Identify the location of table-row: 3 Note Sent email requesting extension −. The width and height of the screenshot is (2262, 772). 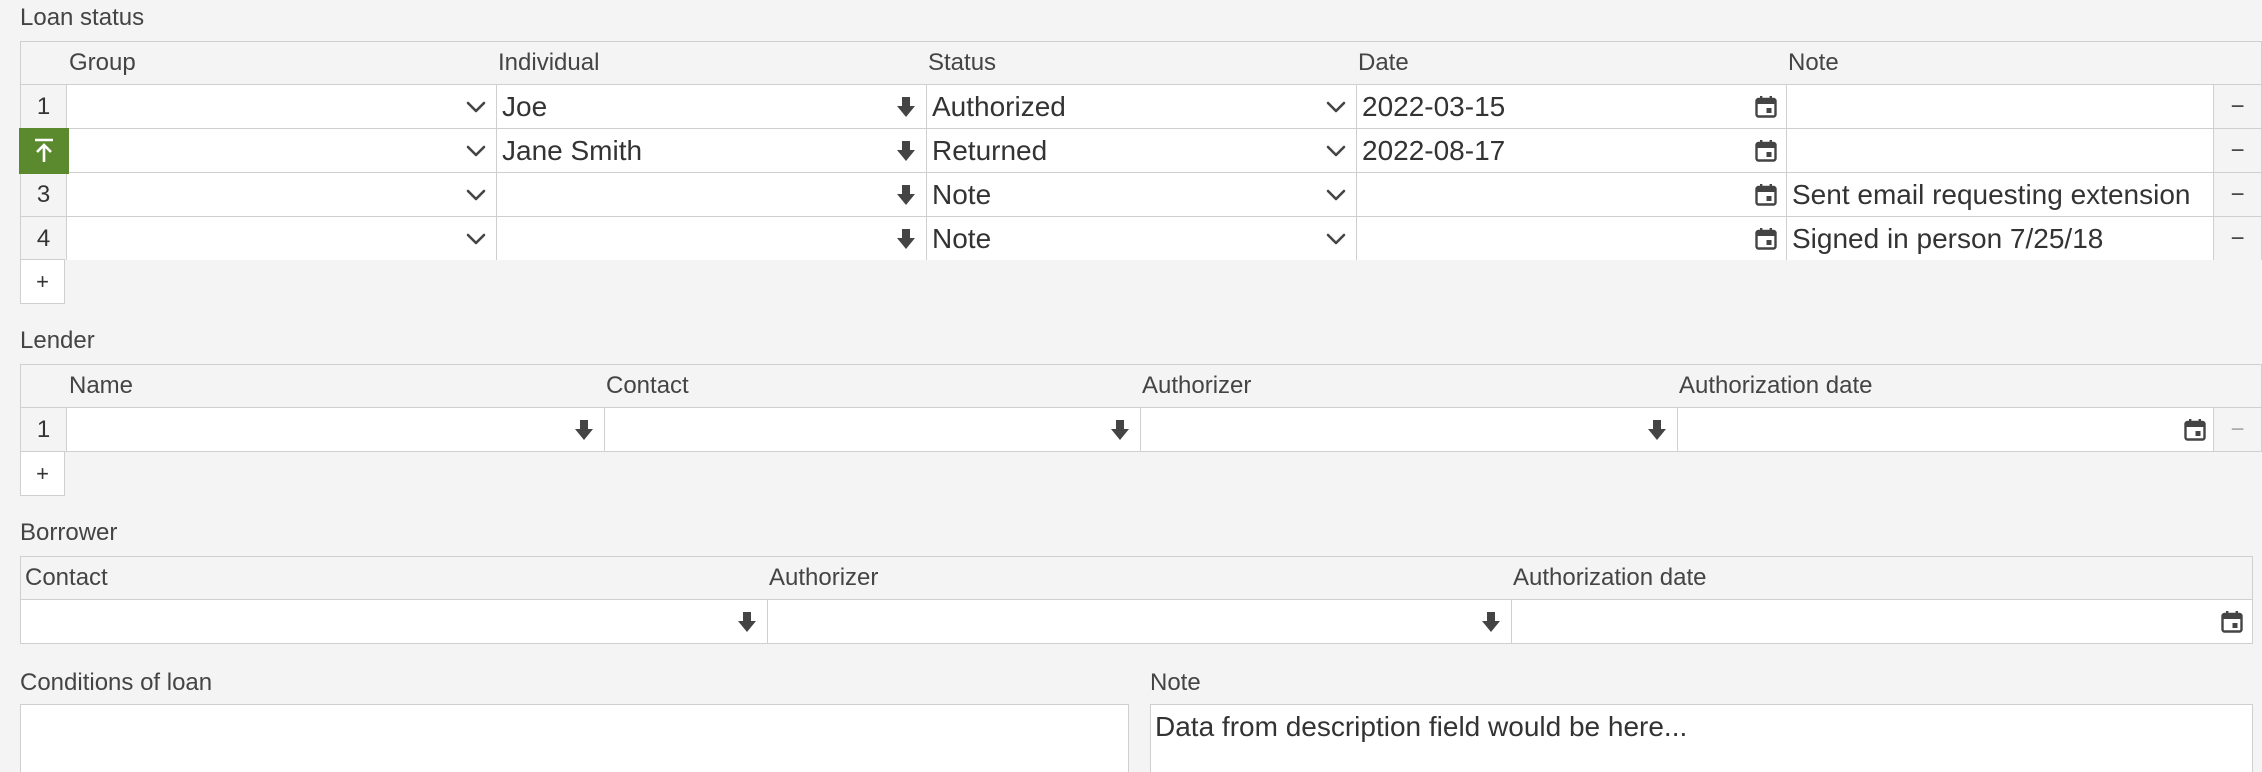
(1141, 194).